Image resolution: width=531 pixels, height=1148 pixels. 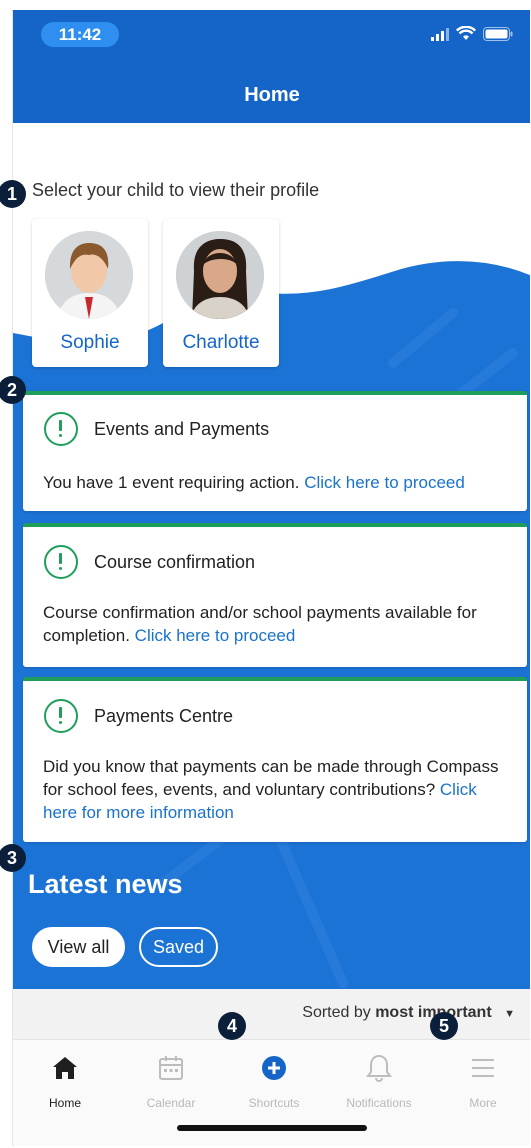 I want to click on tab-shortcuts: Shortcuts, so click(x=274, y=1080).